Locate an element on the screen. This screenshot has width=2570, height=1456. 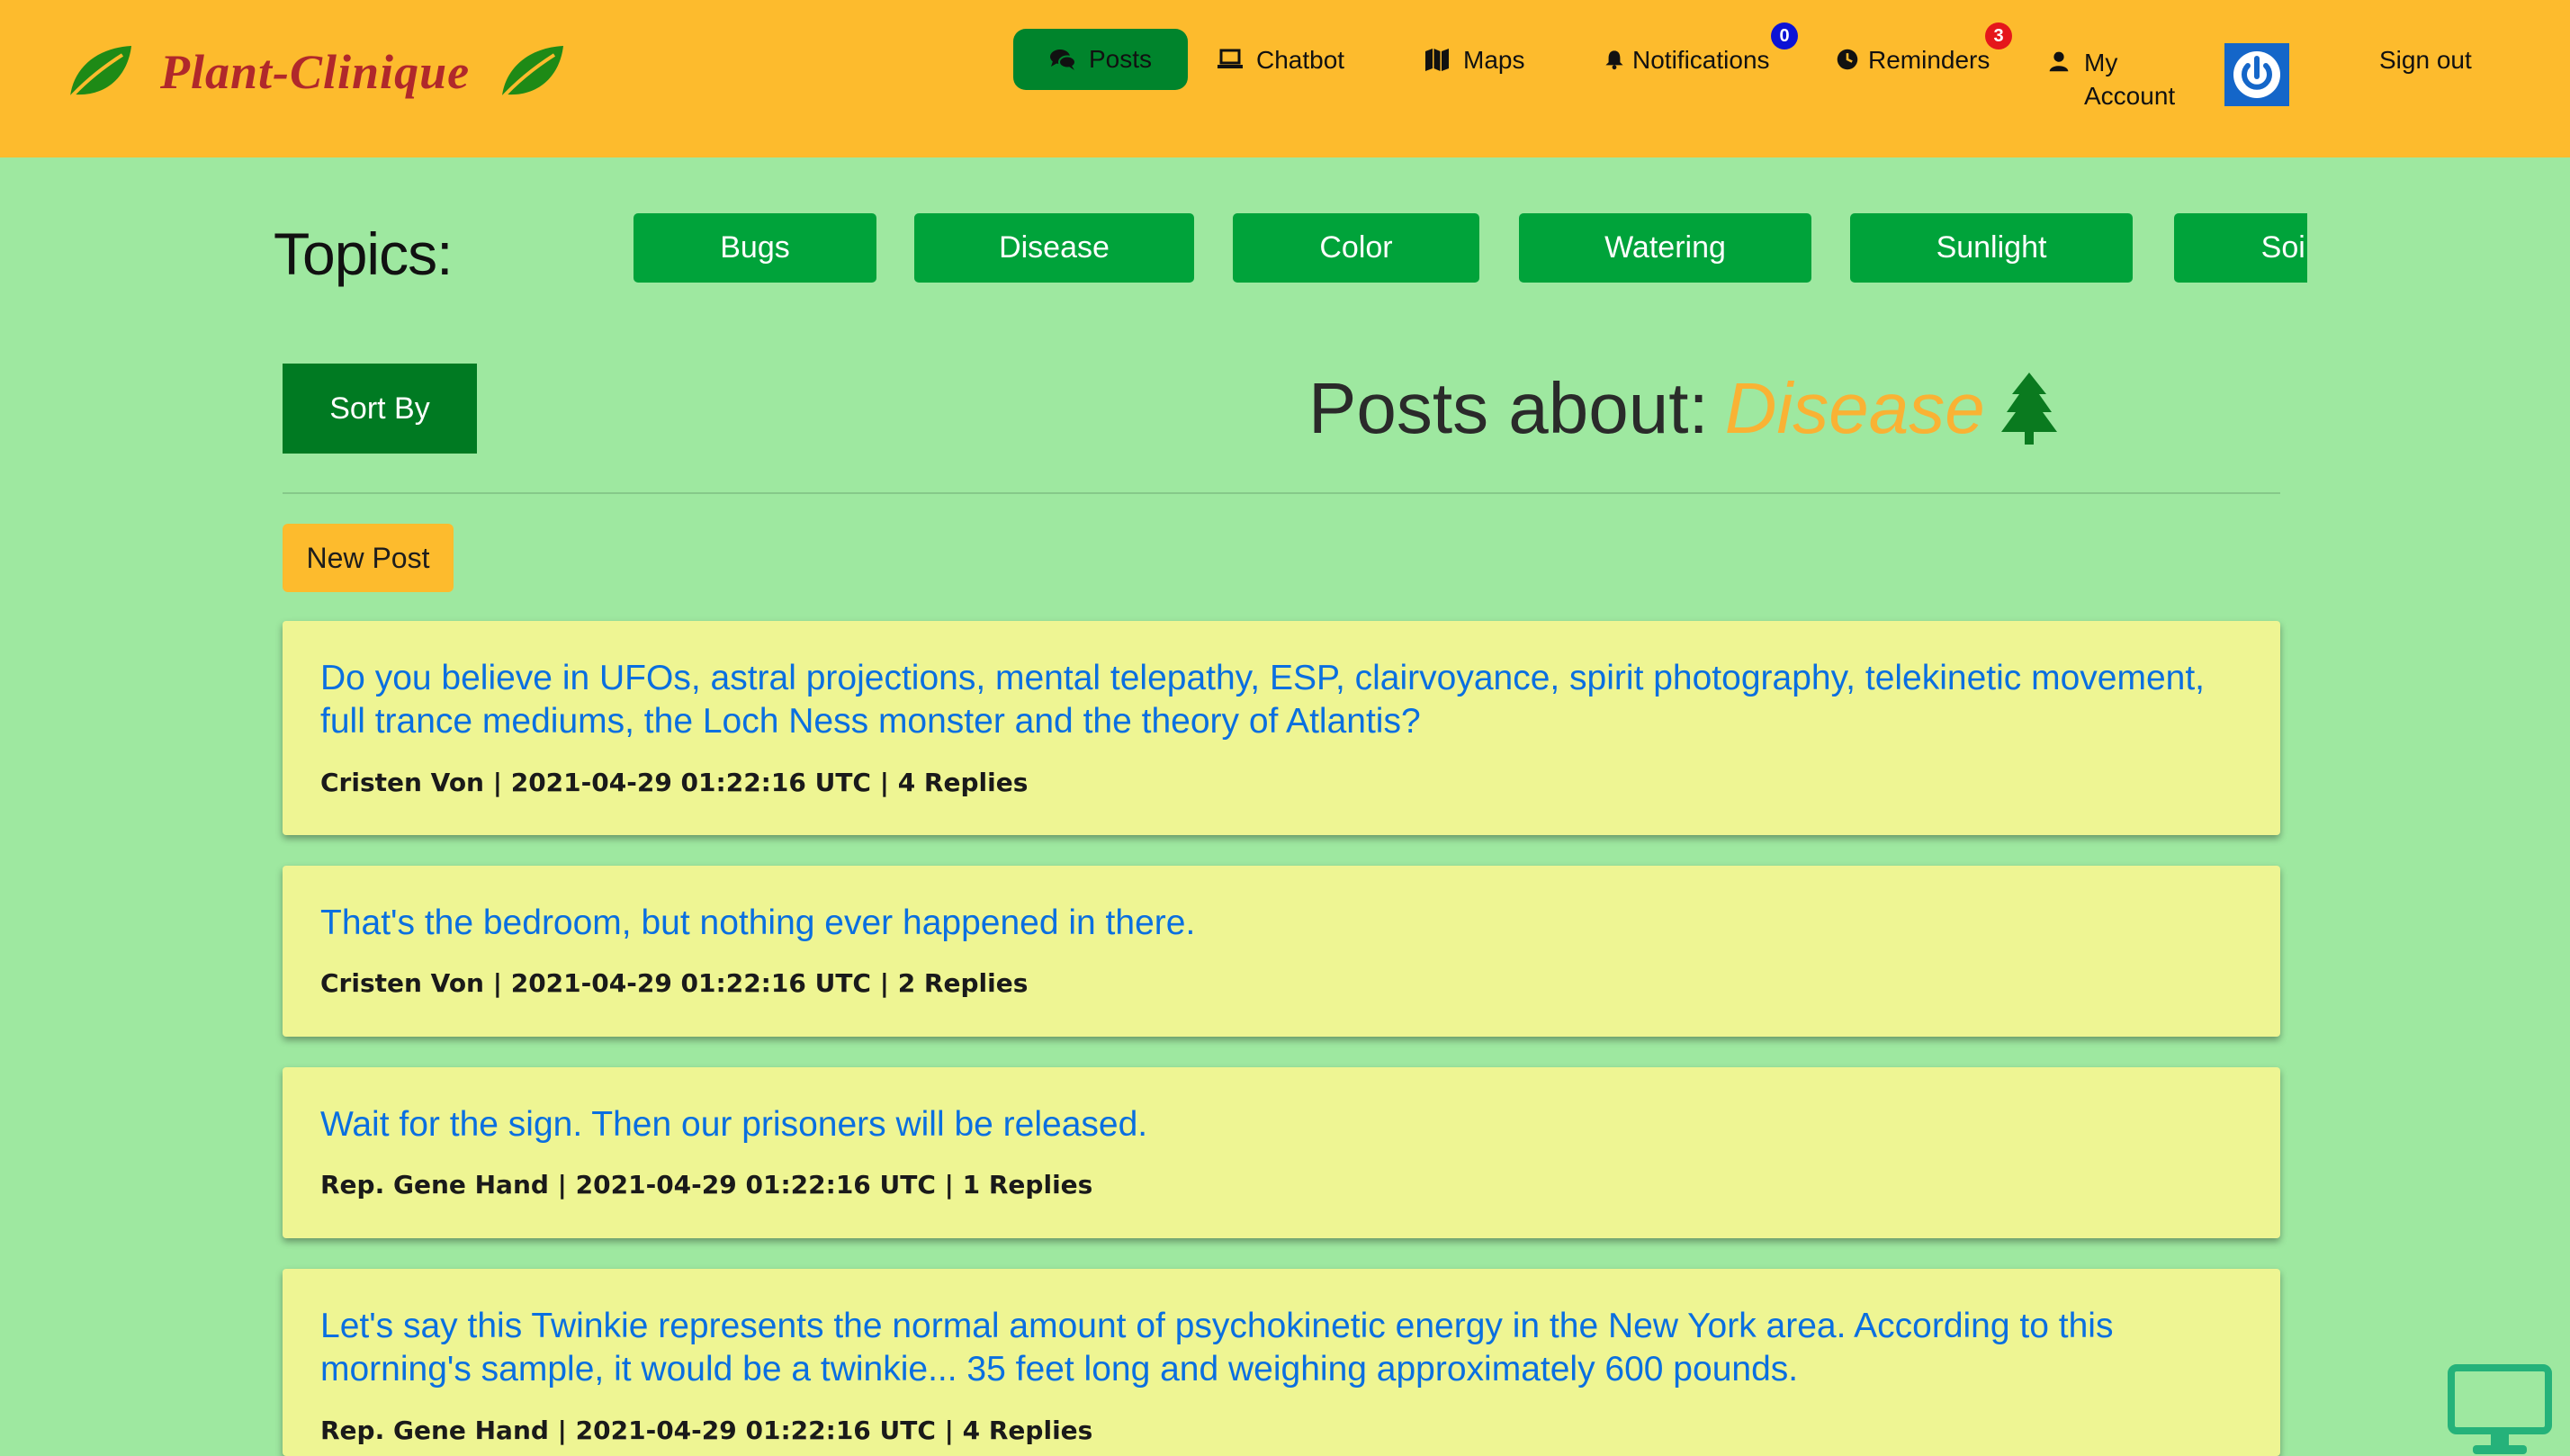
notifications-count-badge: 0 is located at coordinates (1785, 36).